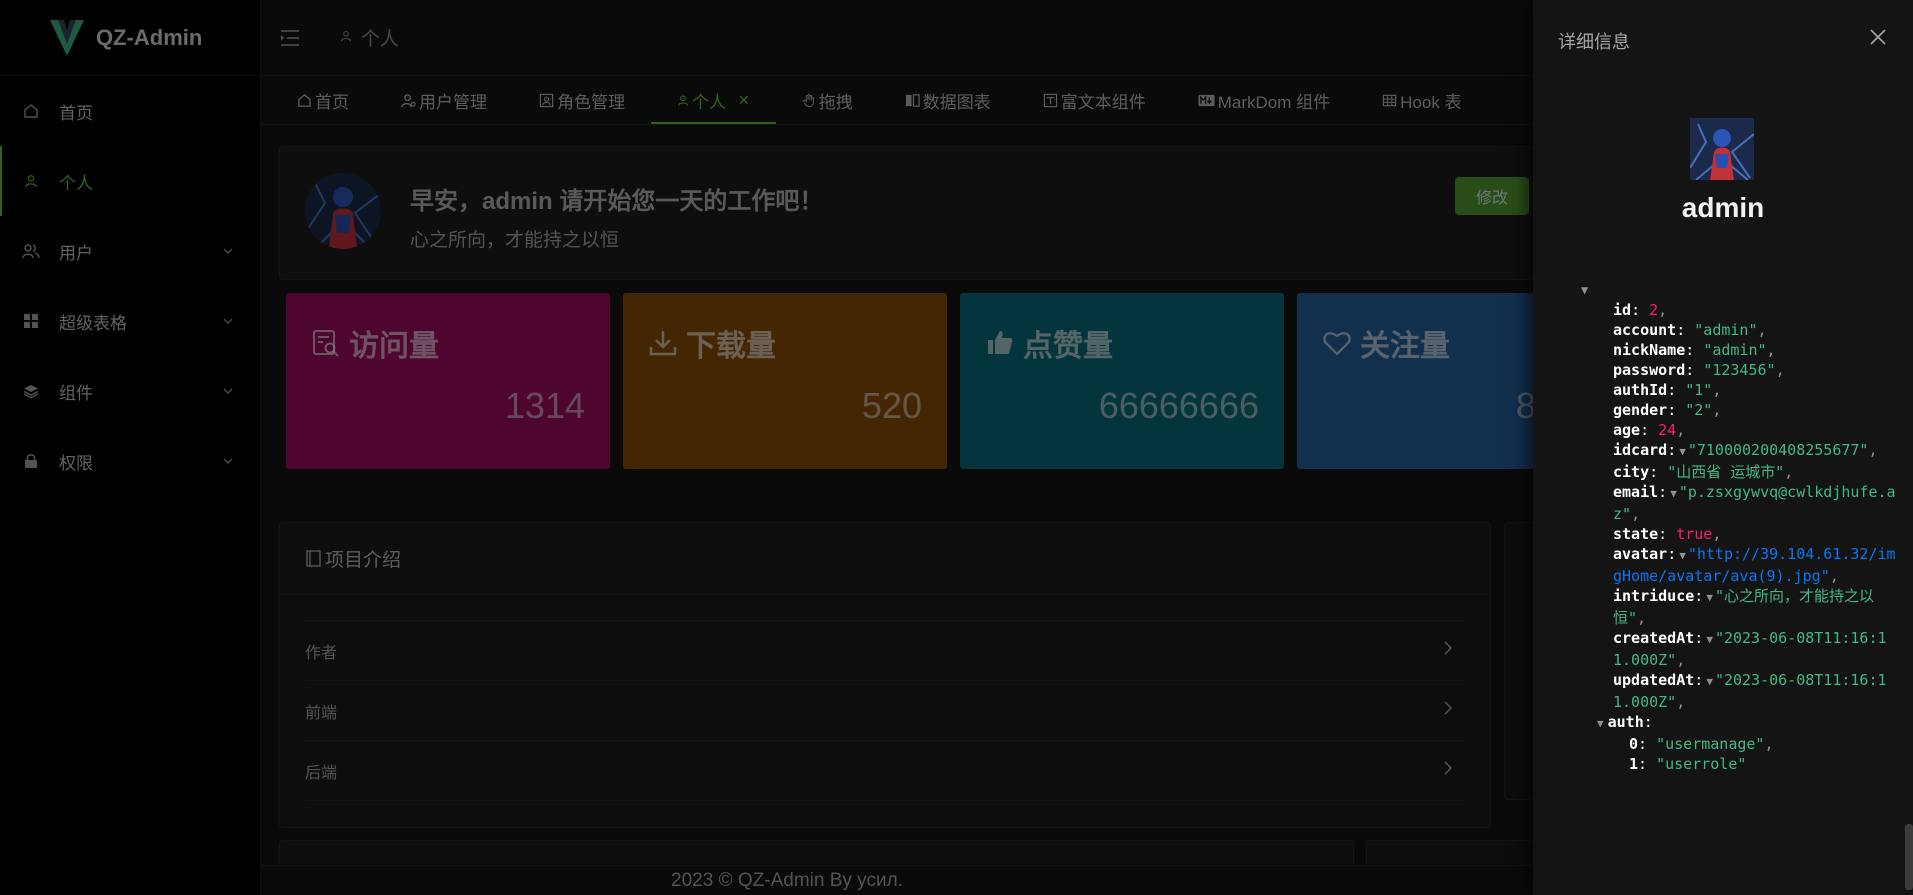 The width and height of the screenshot is (1913, 895). I want to click on json-field-age: age: 24,, so click(1649, 430).